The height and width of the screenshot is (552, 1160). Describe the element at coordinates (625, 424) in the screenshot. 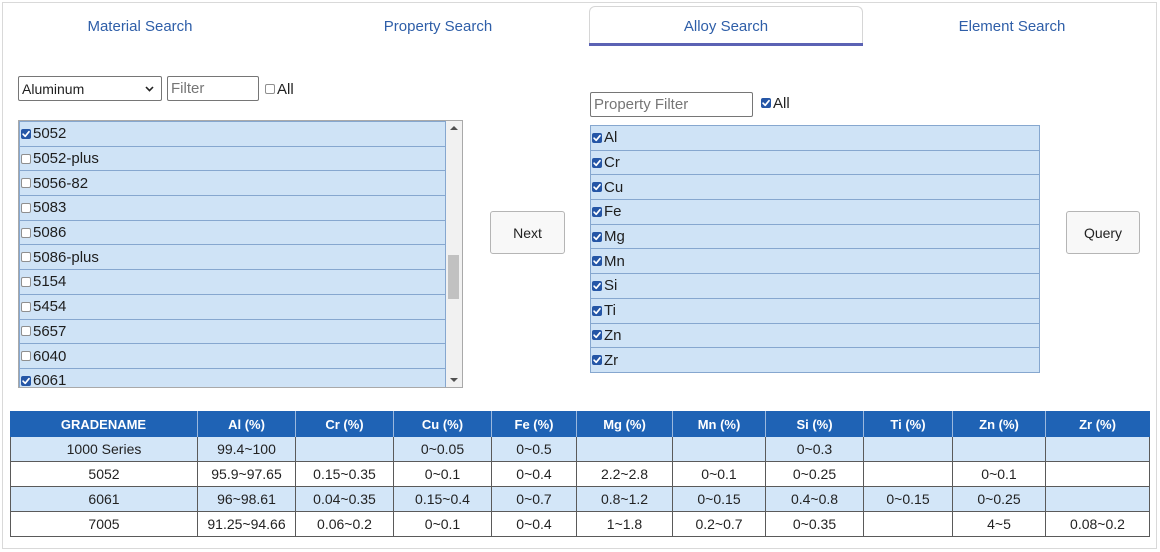

I see `column-header-mg: Mg (%)` at that location.